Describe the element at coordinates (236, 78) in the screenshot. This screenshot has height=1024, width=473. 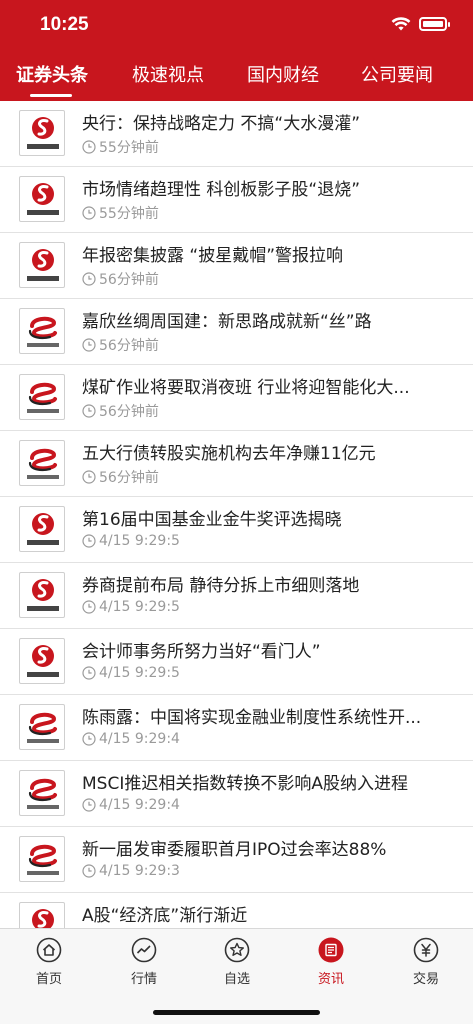
I see `category-tabs: 证券头条 极速视点 国内财经 公司要闻` at that location.